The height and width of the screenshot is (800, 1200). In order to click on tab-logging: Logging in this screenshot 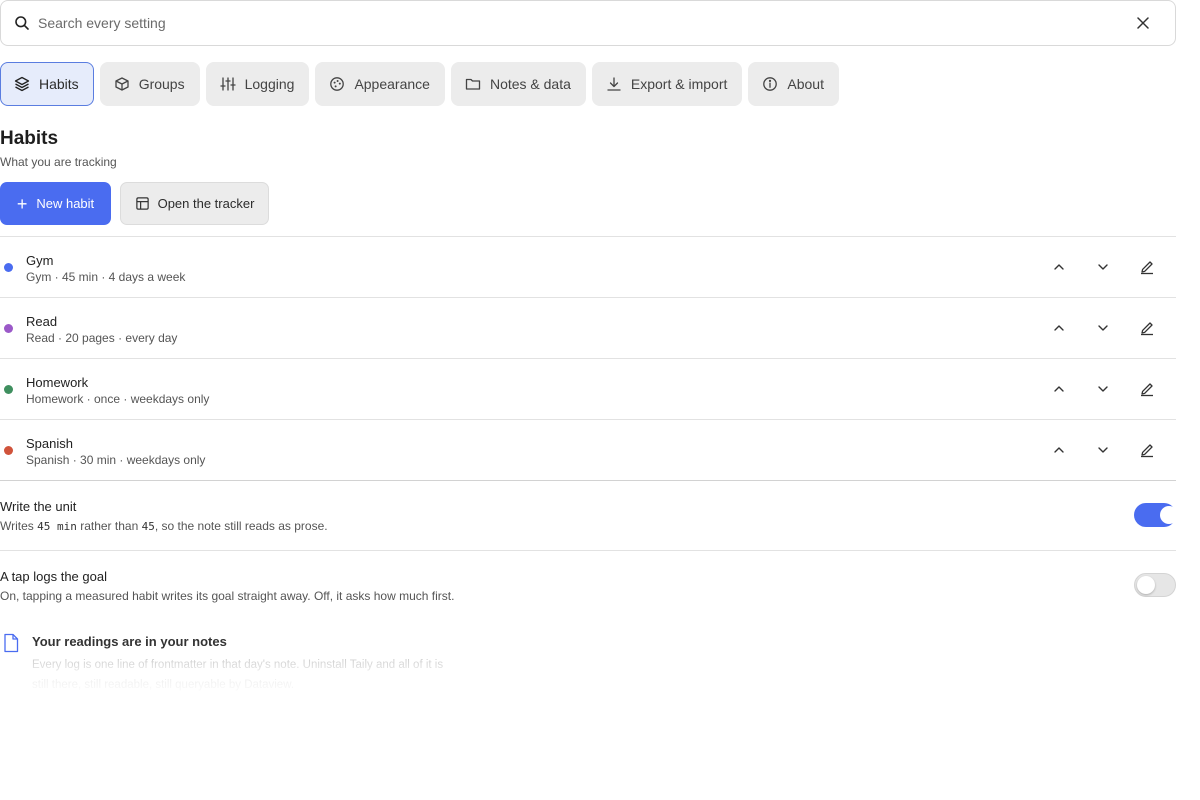, I will do `click(257, 84)`.